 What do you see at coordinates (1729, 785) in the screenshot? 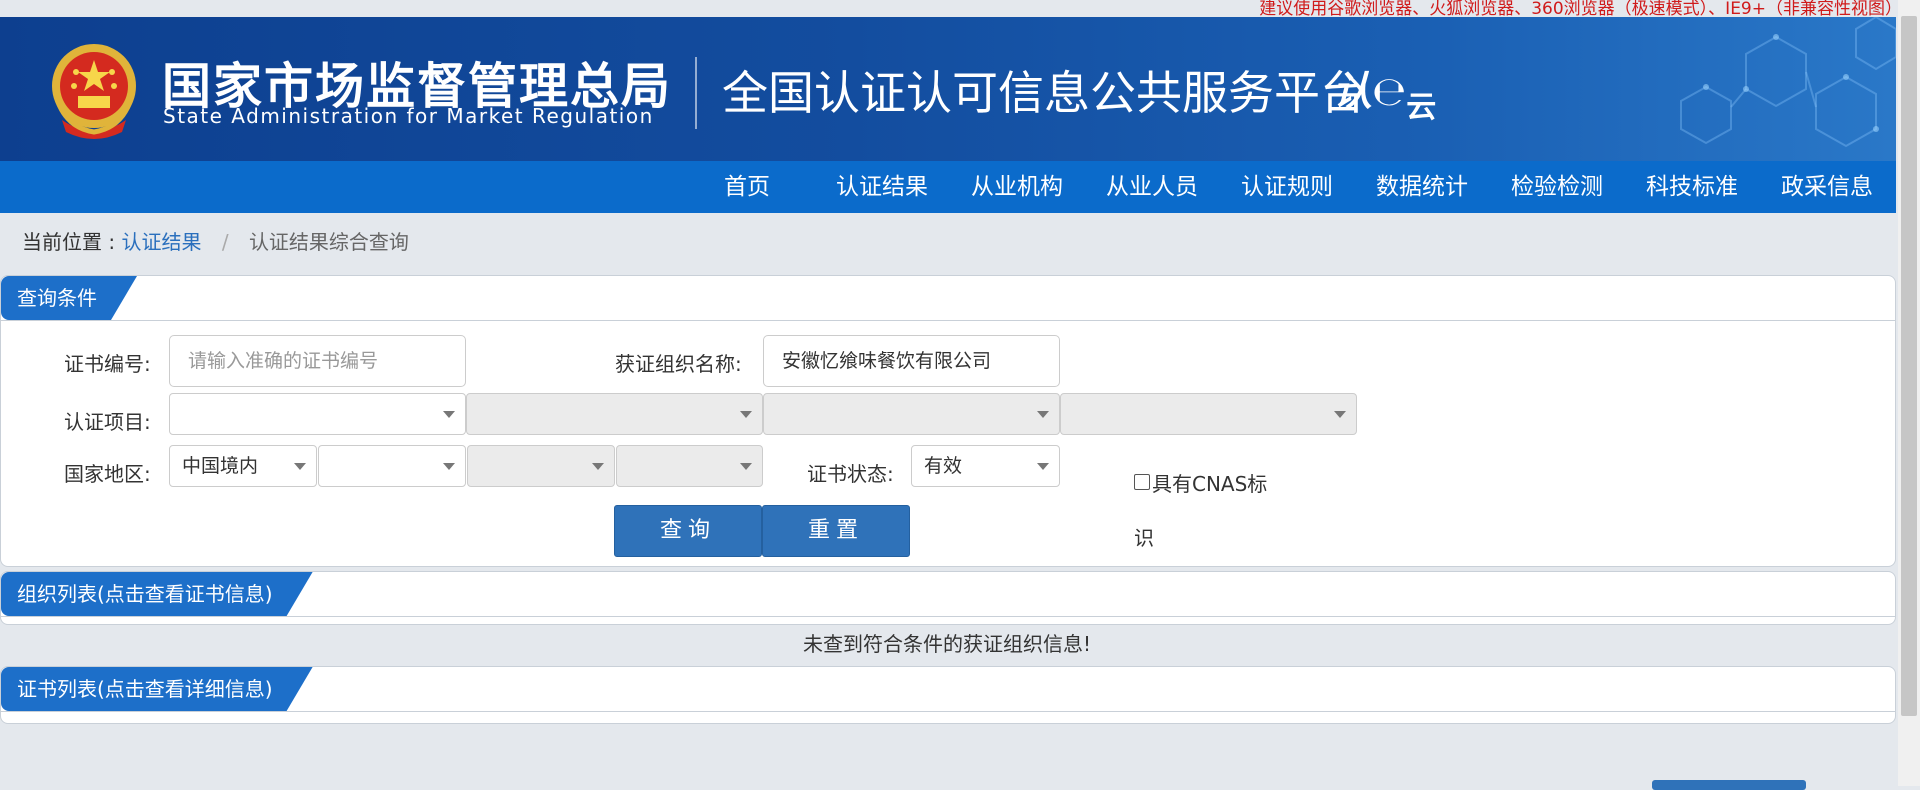
I see `partially-visible-button` at bounding box center [1729, 785].